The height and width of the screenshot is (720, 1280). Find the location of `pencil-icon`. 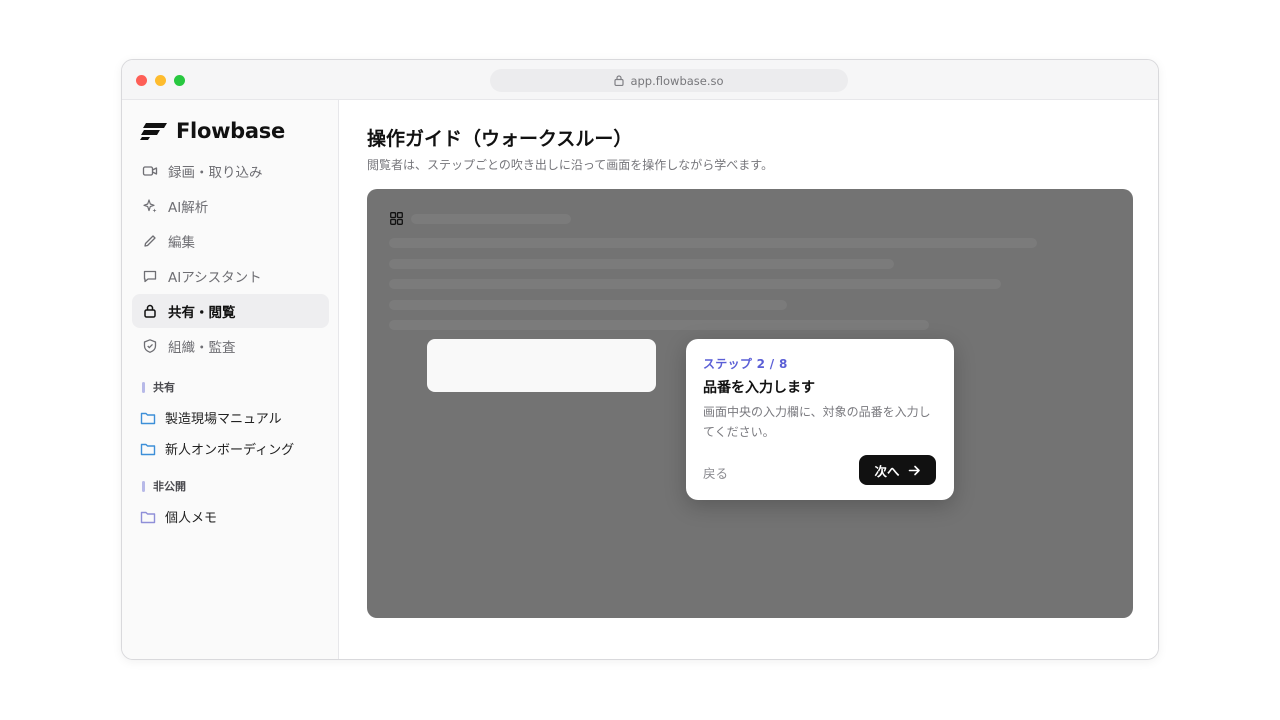

pencil-icon is located at coordinates (150, 241).